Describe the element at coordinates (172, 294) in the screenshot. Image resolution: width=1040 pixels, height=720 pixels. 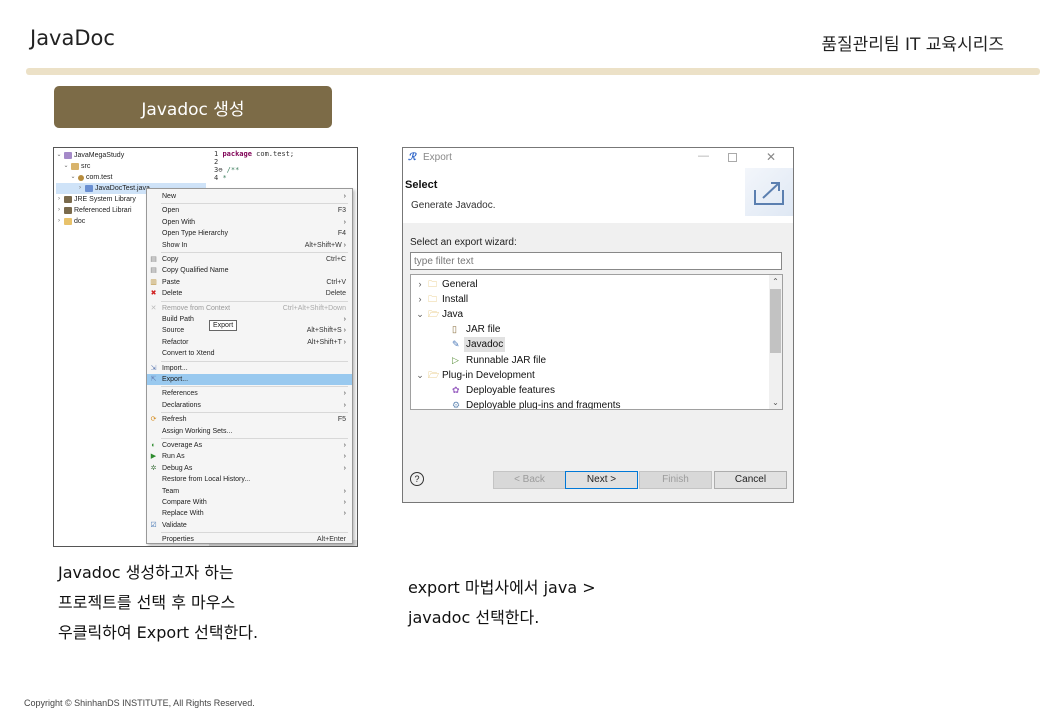
I see `menu-item-label: Delete` at that location.